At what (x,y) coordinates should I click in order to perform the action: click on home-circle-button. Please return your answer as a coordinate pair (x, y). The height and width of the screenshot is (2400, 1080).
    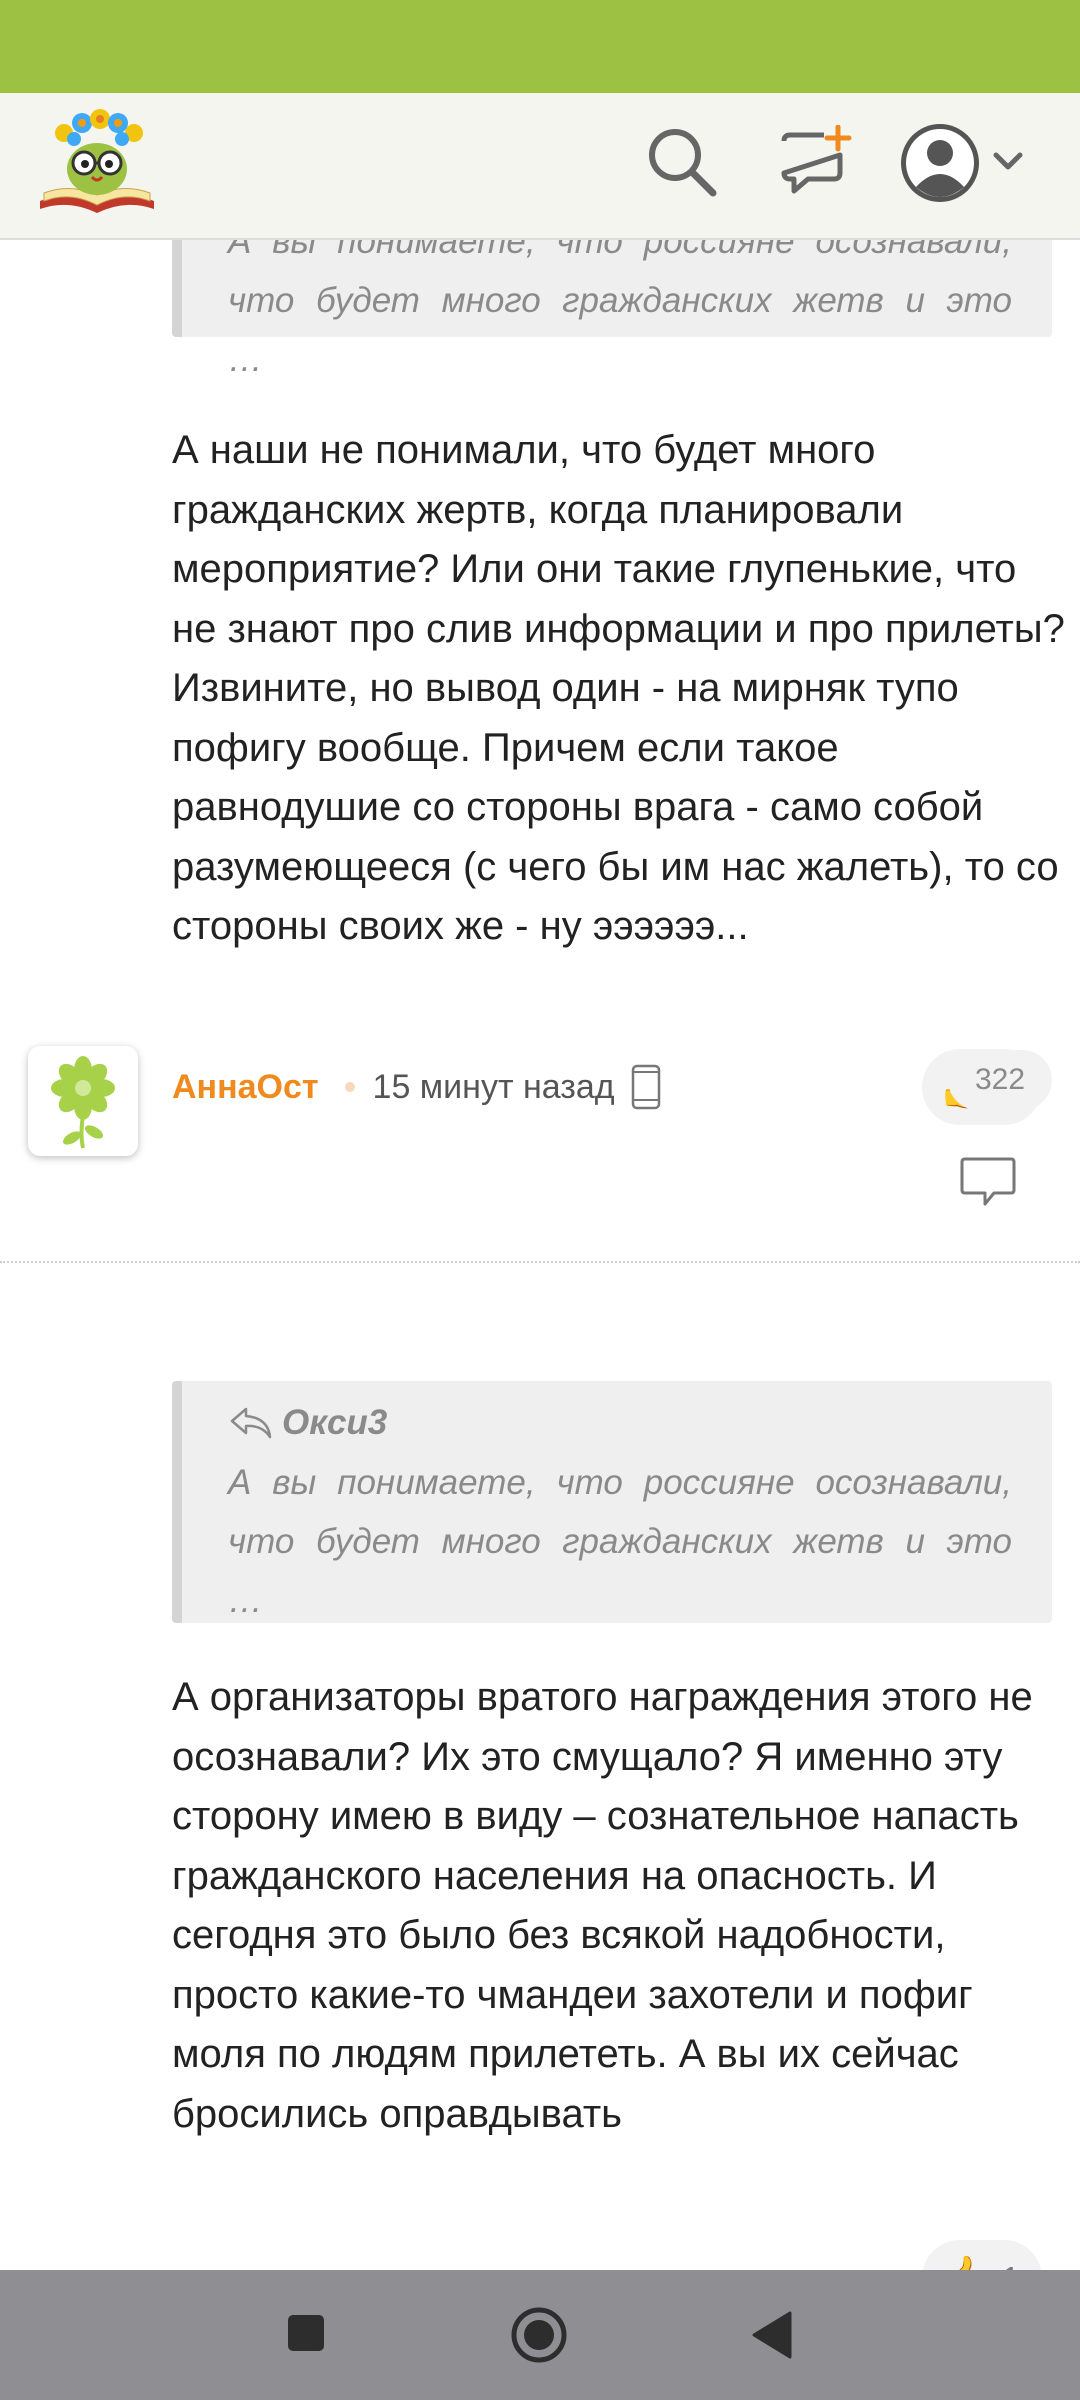
    Looking at the image, I should click on (539, 2335).